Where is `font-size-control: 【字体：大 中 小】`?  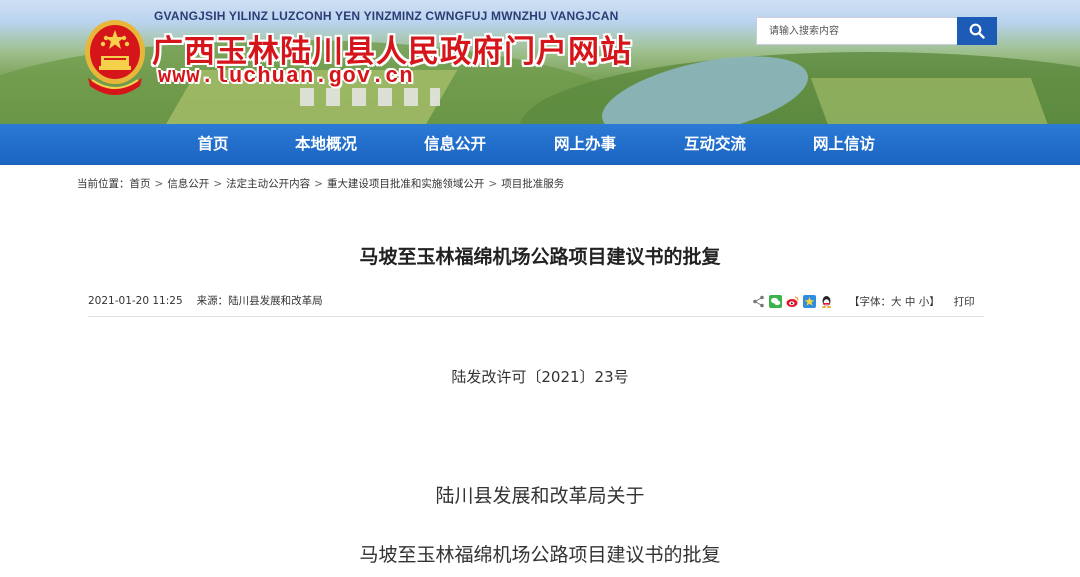 font-size-control: 【字体：大 中 小】 is located at coordinates (894, 301).